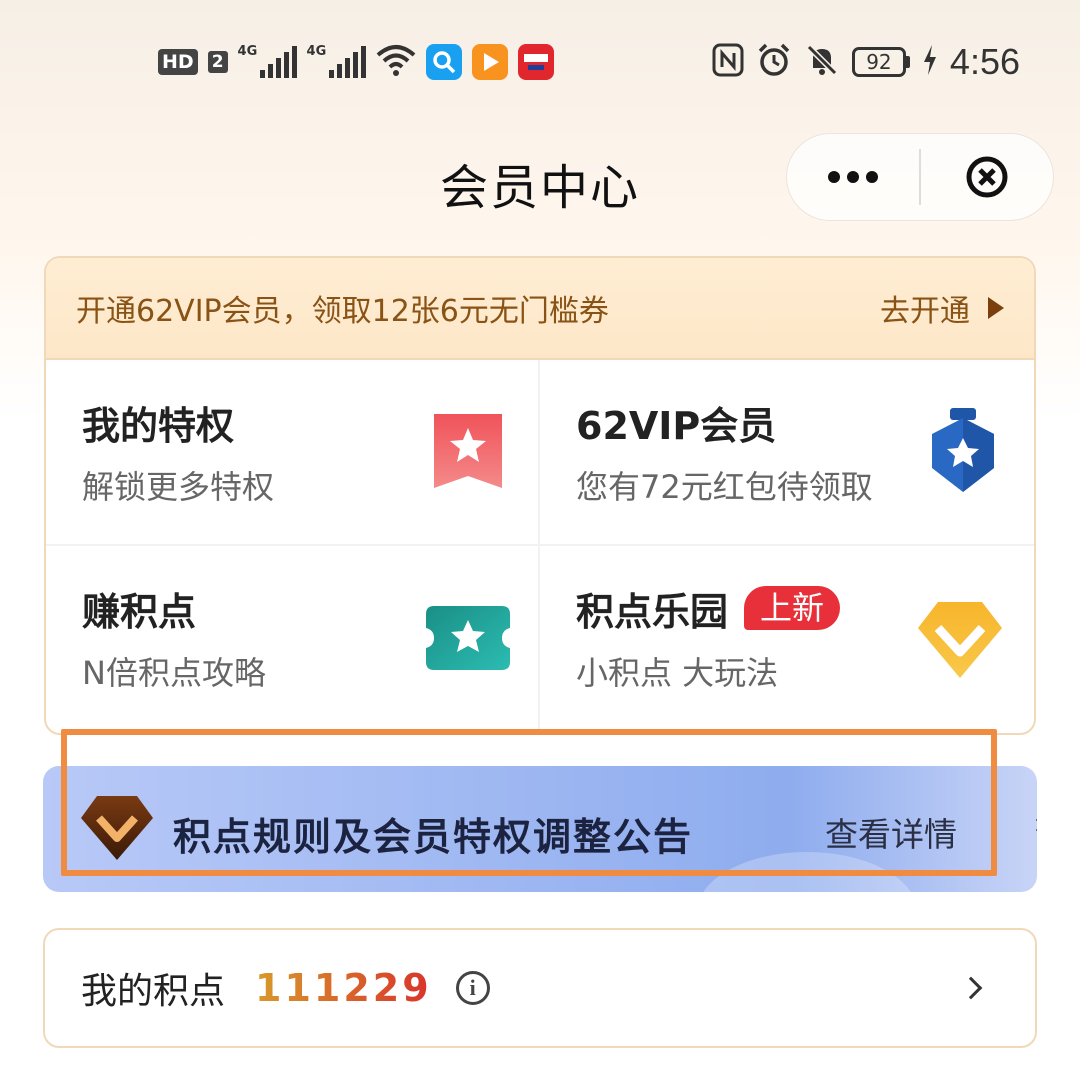  What do you see at coordinates (217, 62) in the screenshot?
I see `sim2-badge: 2` at bounding box center [217, 62].